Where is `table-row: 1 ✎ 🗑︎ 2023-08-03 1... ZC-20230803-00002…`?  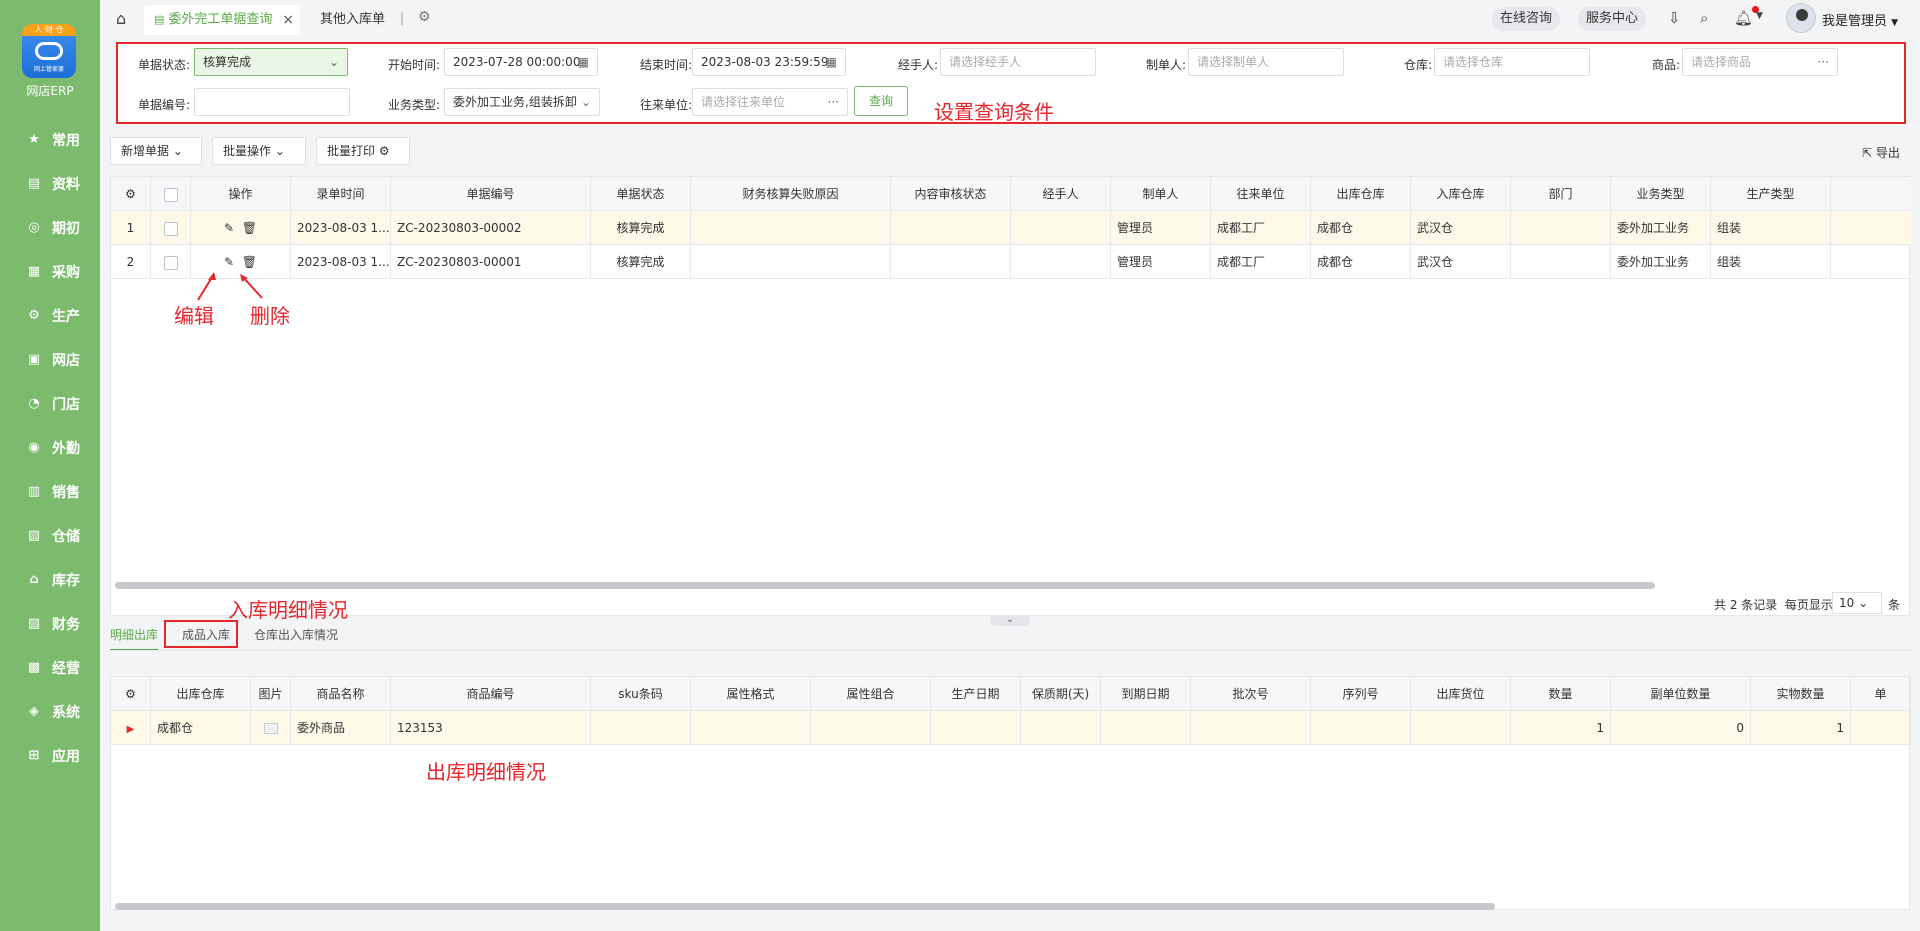
table-row: 1 ✎ 🗑︎ 2023-08-03 1... ZC-20230803-00002… is located at coordinates (1011, 228).